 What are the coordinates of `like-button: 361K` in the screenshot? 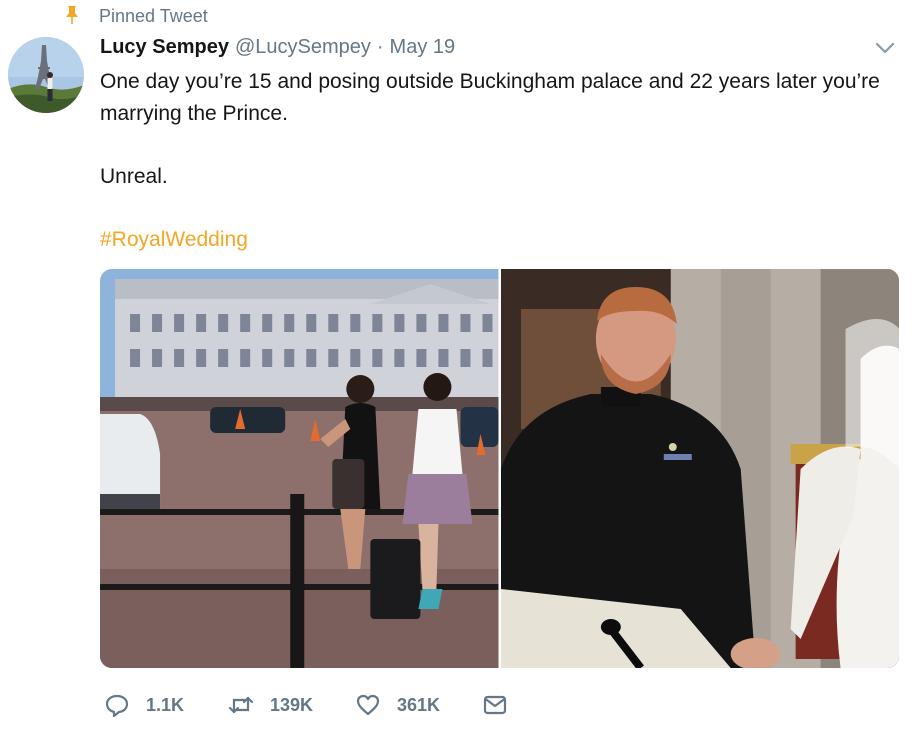 It's located at (397, 705).